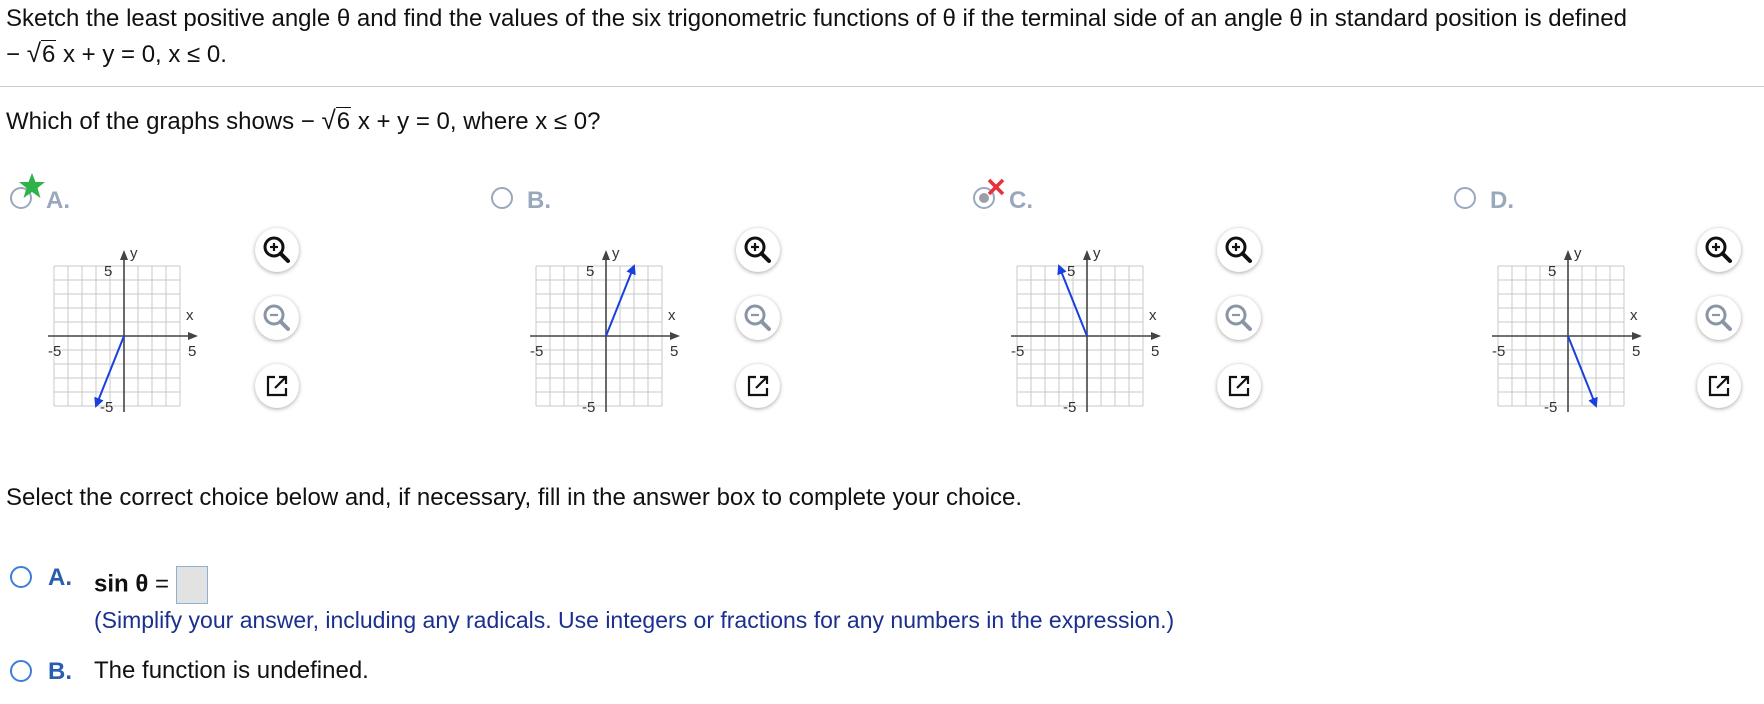 This screenshot has width=1764, height=704. What do you see at coordinates (191, 585) in the screenshot?
I see `answer-input-box` at bounding box center [191, 585].